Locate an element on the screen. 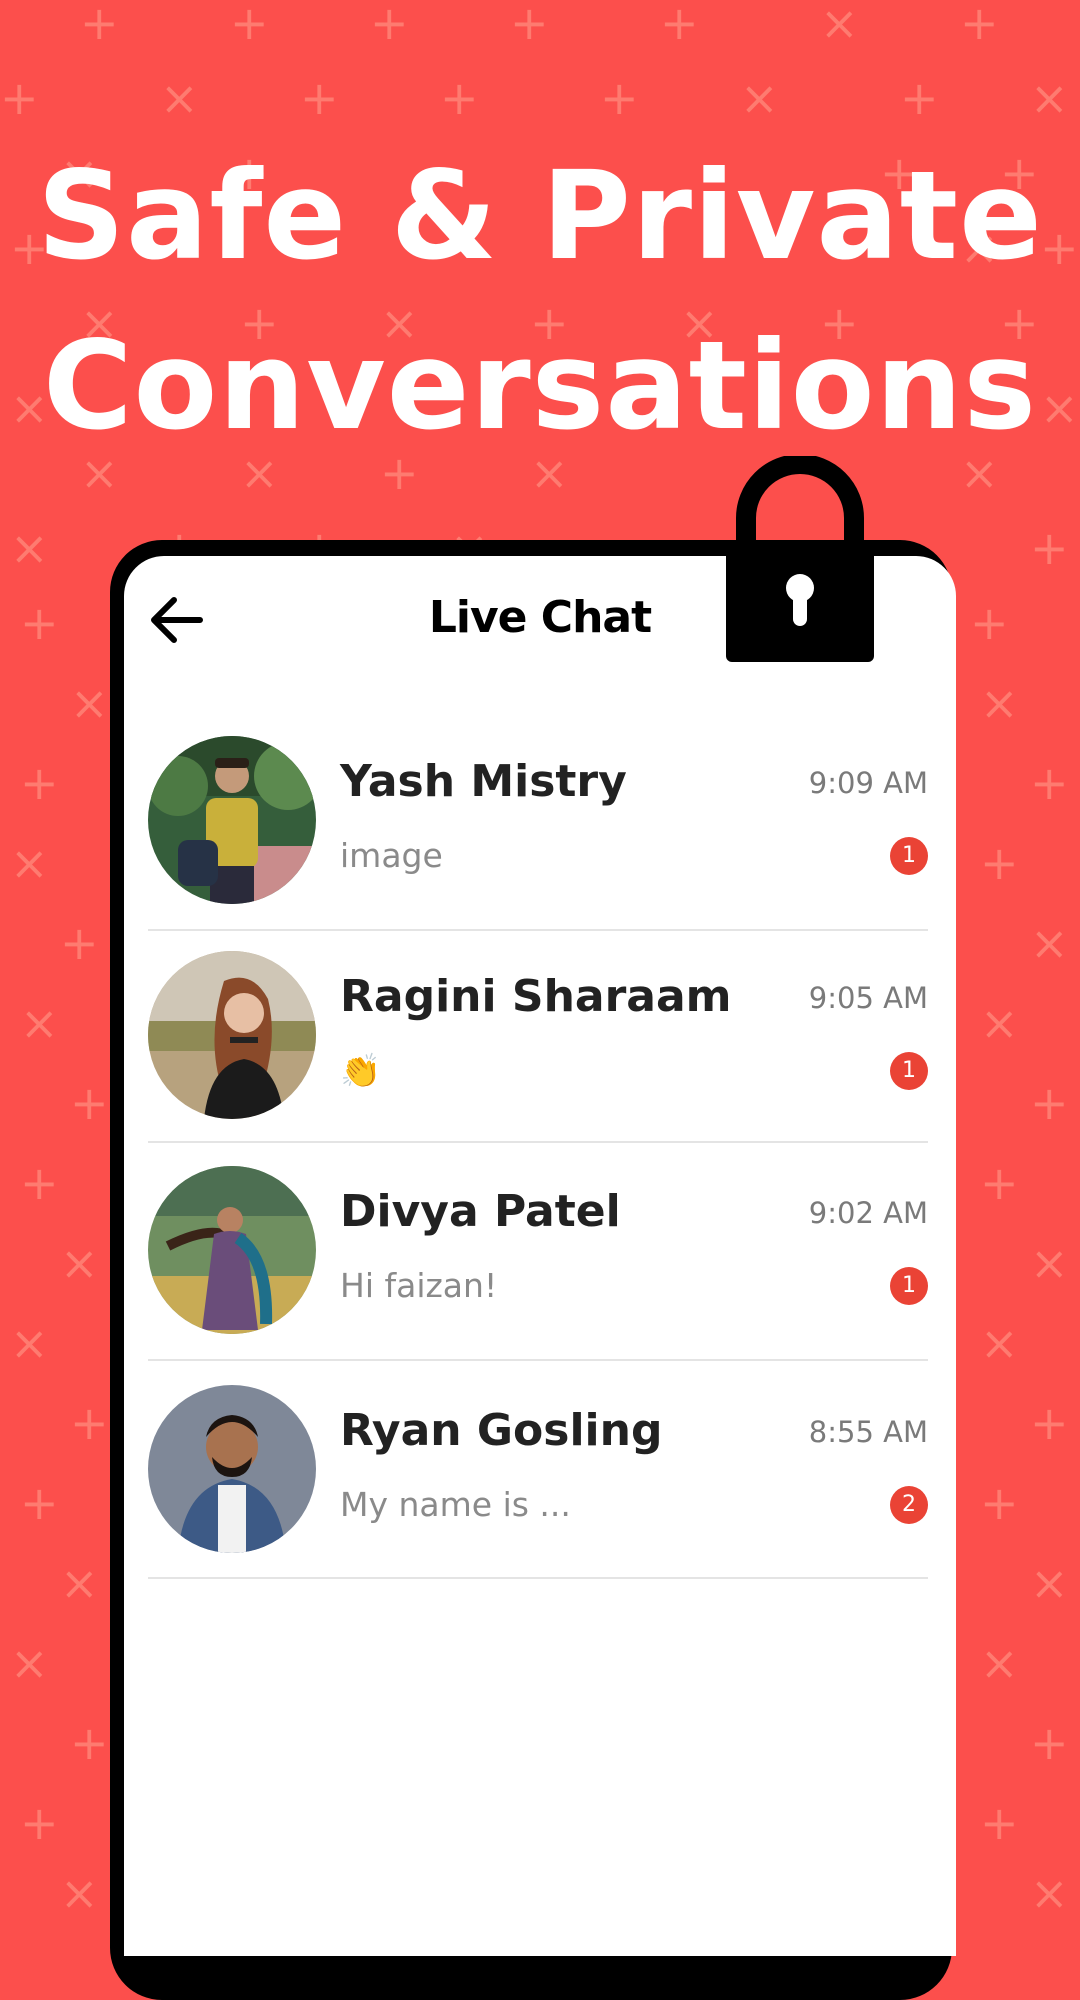 The height and width of the screenshot is (2000, 1080). arrow-left-icon is located at coordinates (177, 620).